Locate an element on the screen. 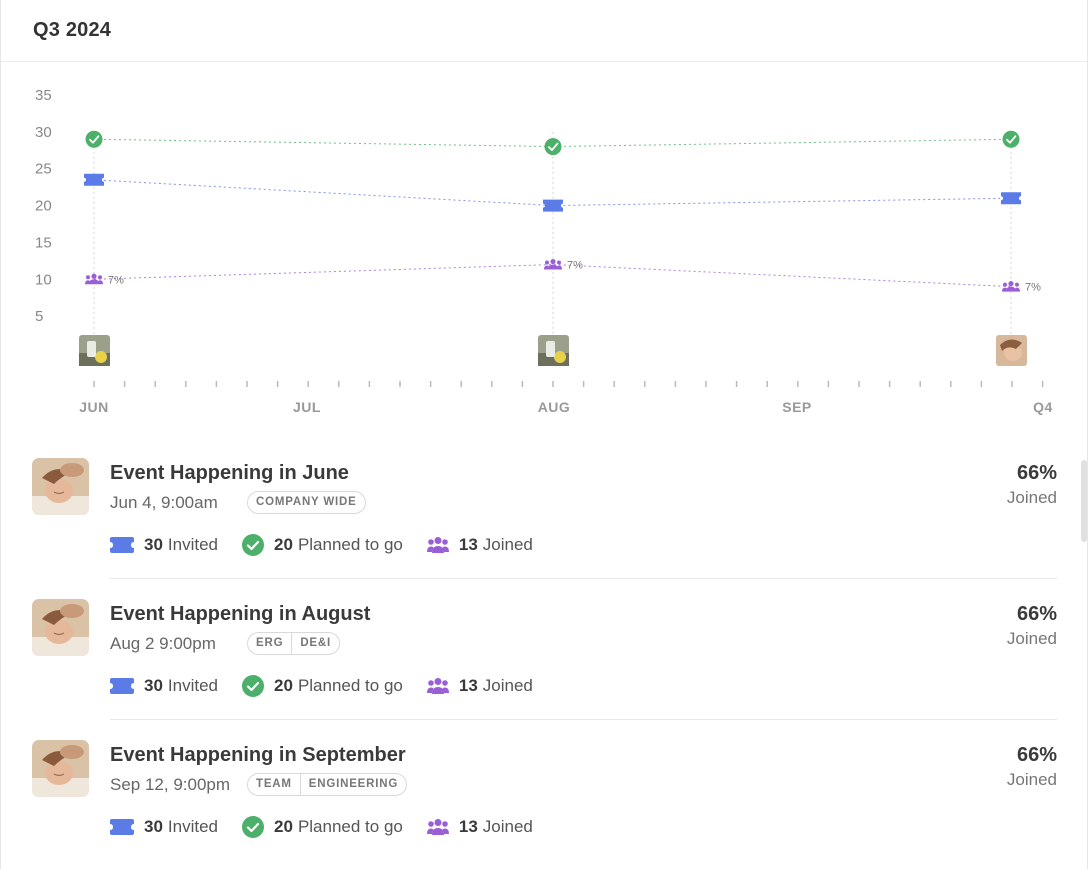 The width and height of the screenshot is (1088, 869). scrollbar is located at coordinates (1084, 501).